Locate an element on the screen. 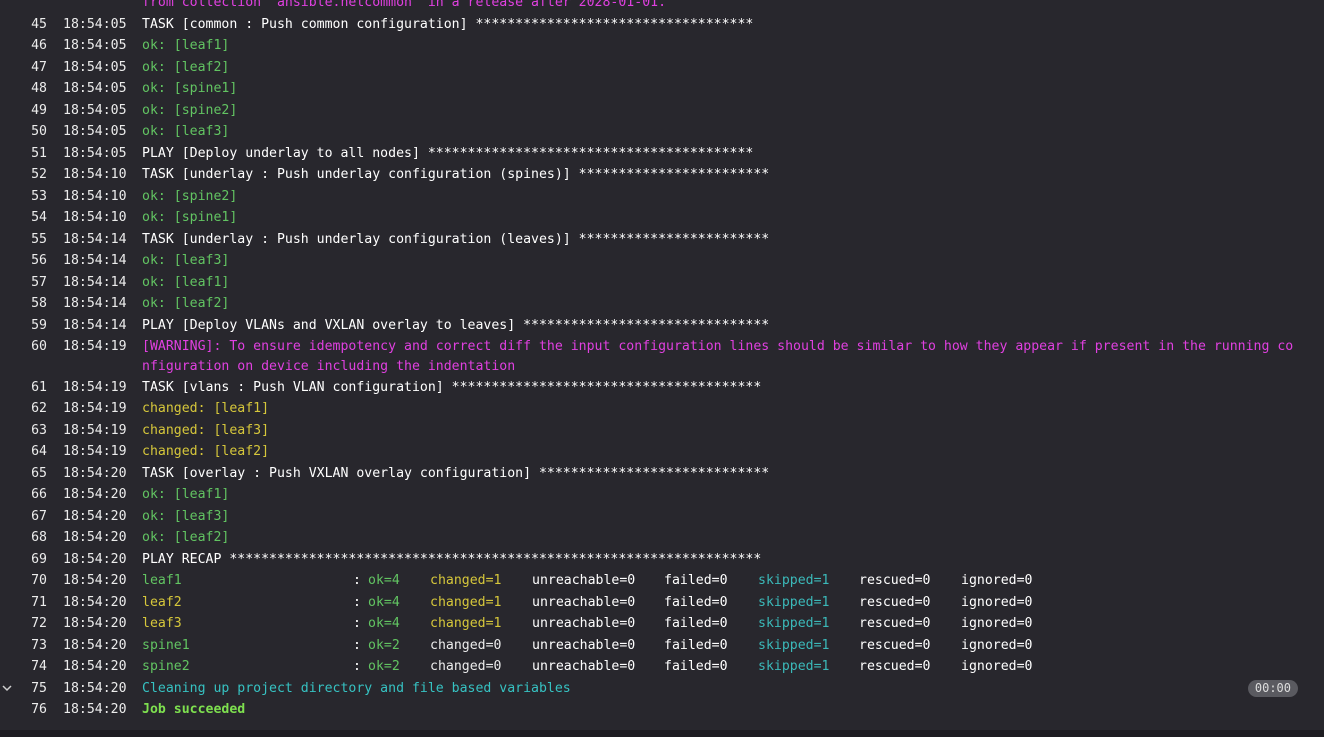 This screenshot has height=737, width=1324. line-number: 62 is located at coordinates (39, 408).